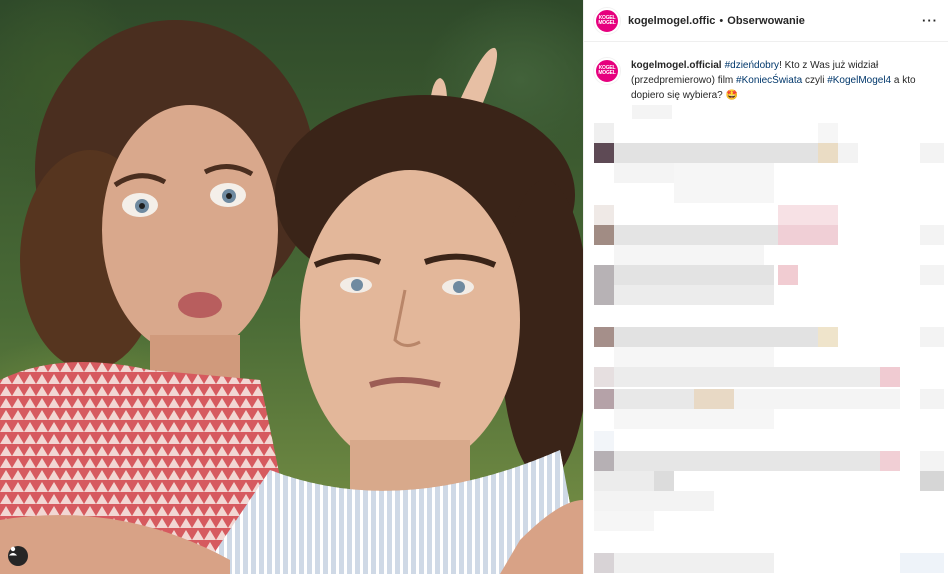 Image resolution: width=948 pixels, height=574 pixels. What do you see at coordinates (930, 20) in the screenshot?
I see `ellipsis-icon: ···` at bounding box center [930, 20].